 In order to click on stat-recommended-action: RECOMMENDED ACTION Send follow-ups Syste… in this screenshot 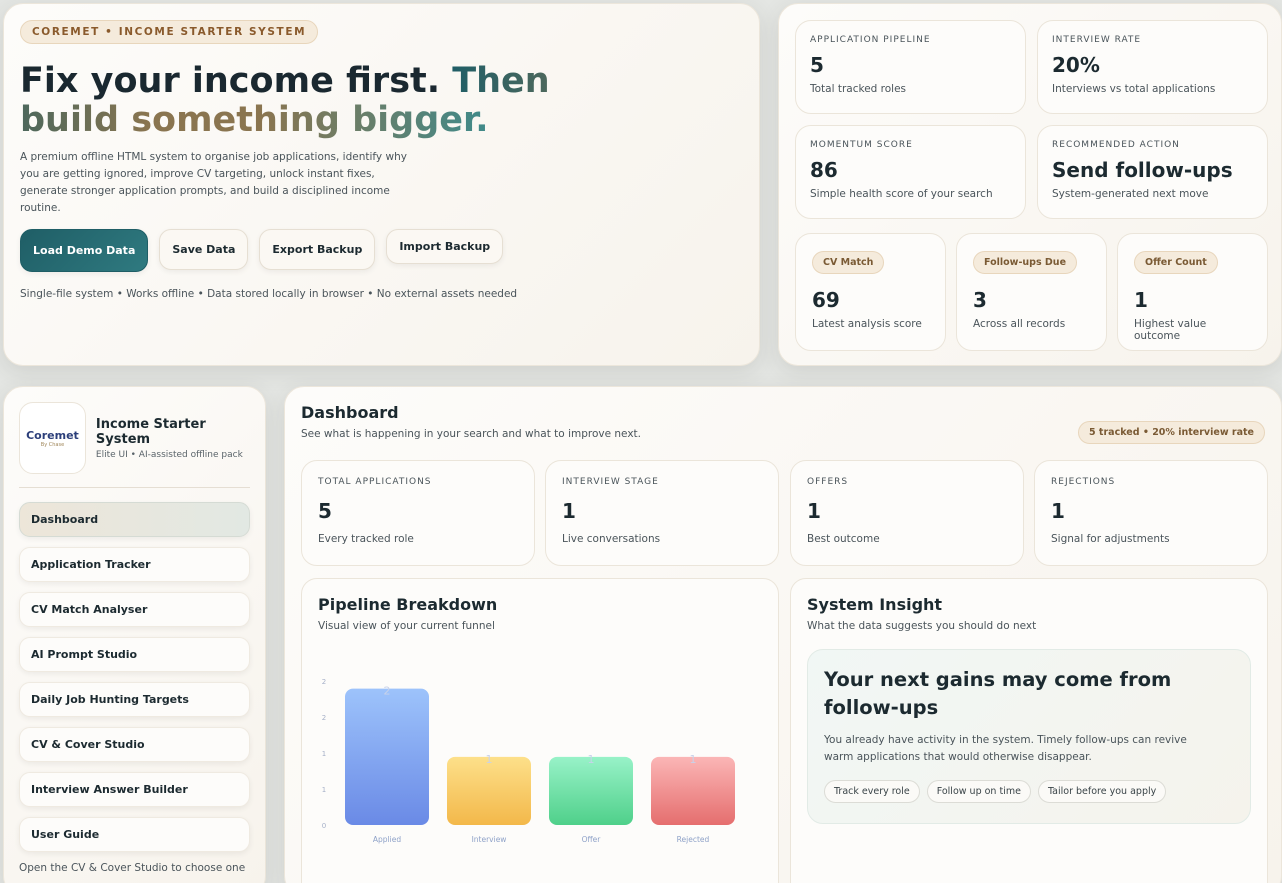, I will do `click(1152, 172)`.